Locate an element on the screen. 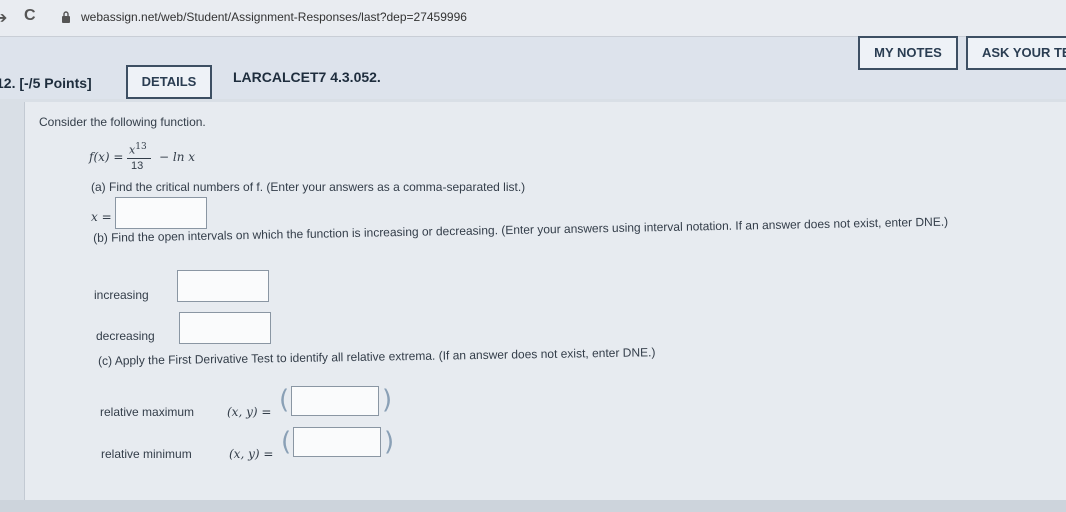 The image size is (1066, 512). page-footer-strip is located at coordinates (533, 506).